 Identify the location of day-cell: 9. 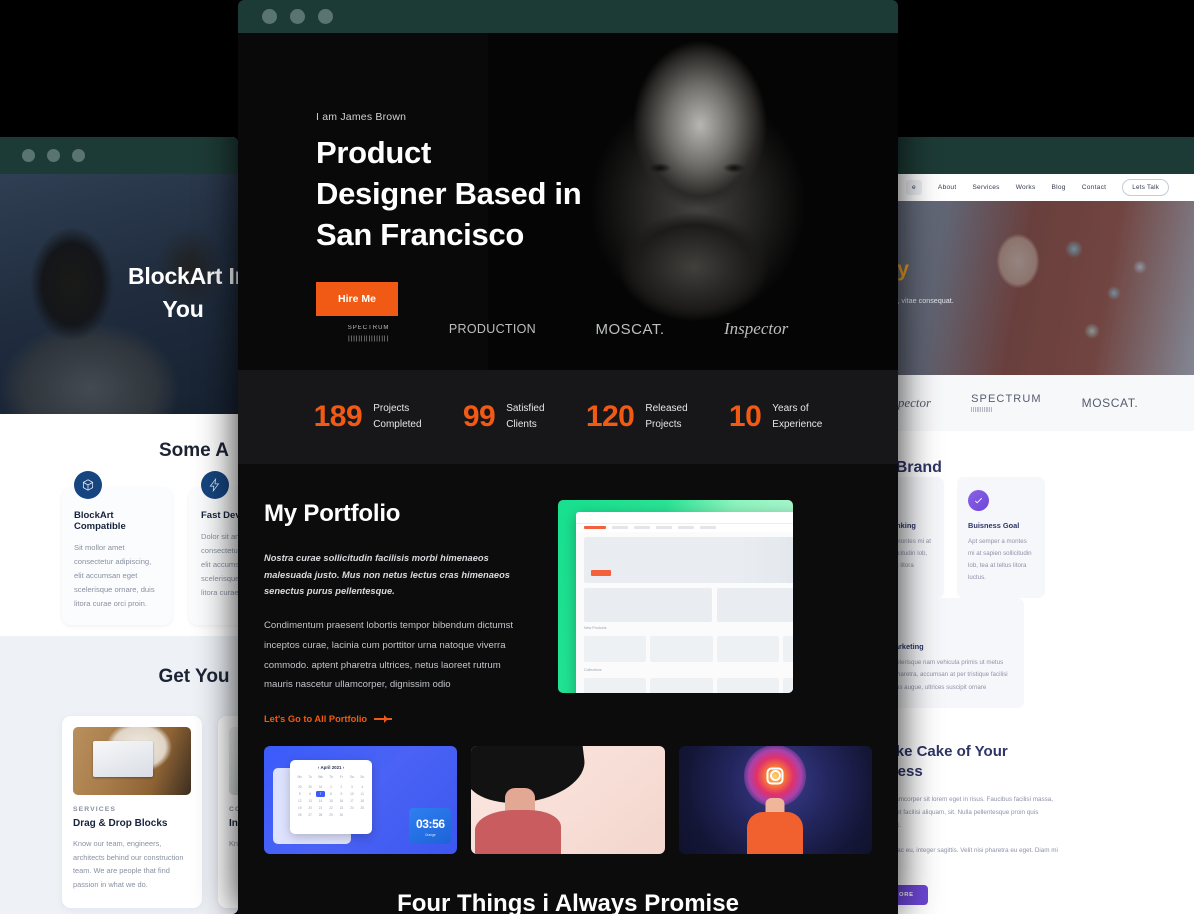
(341, 794).